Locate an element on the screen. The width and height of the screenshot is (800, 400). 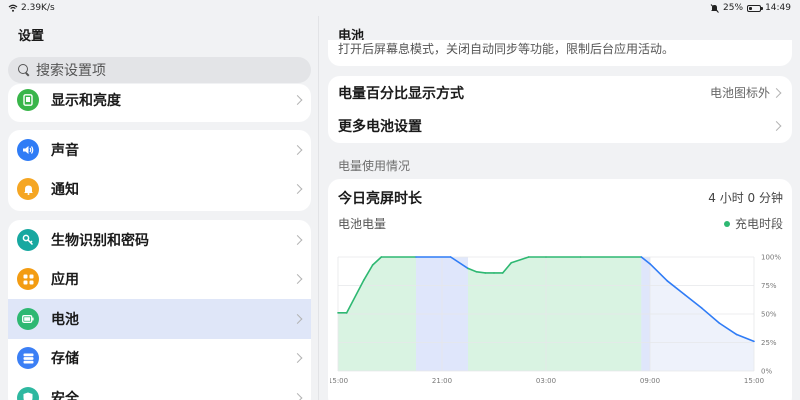
sidebar-item-battery: 电池 is located at coordinates (159, 319).